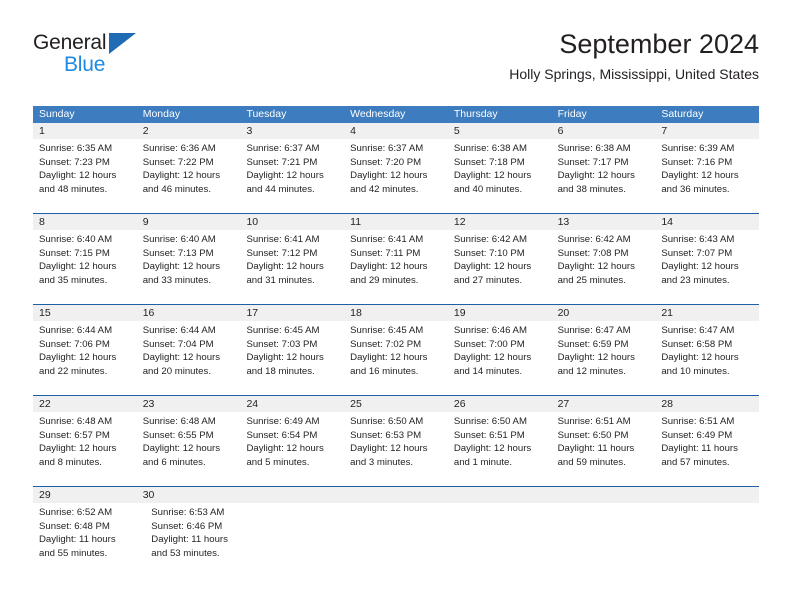  Describe the element at coordinates (189, 131) in the screenshot. I see `day-number: 2` at that location.